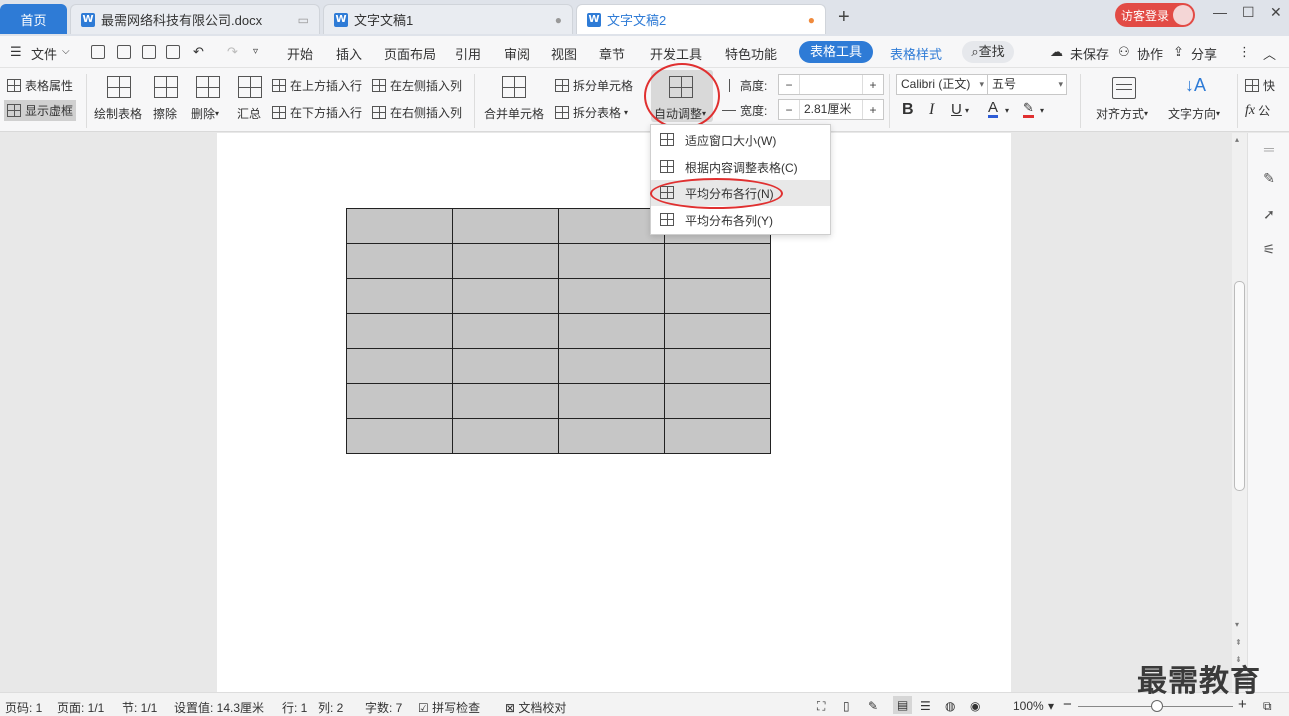 This screenshot has width=1289, height=716. Describe the element at coordinates (149, 52) in the screenshot. I see `print-icon` at that location.